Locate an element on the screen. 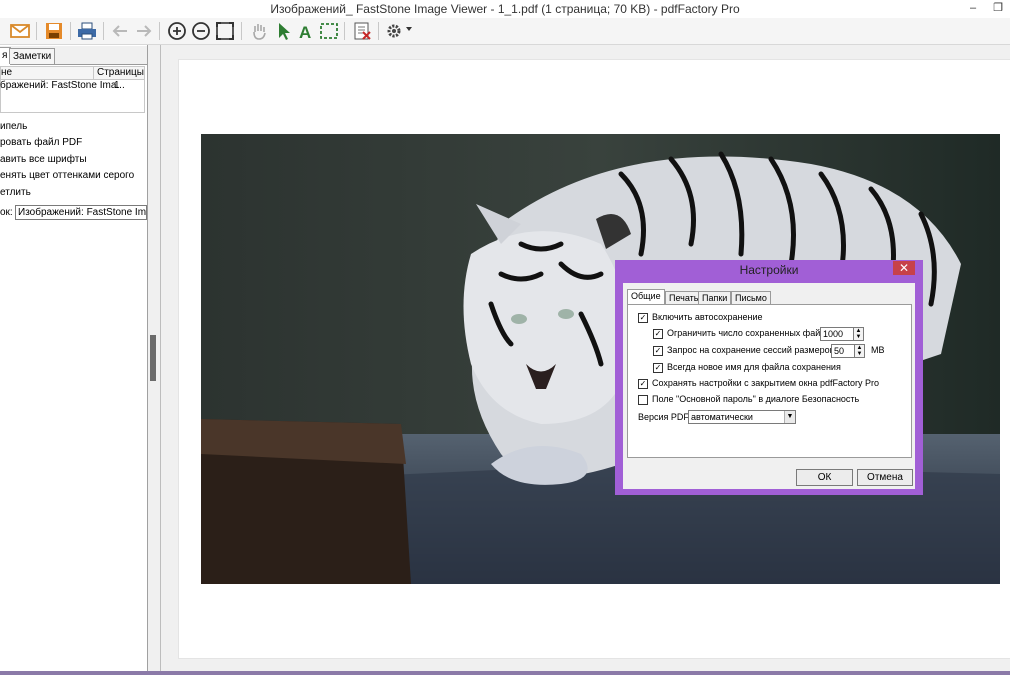 The image size is (1010, 675). limit-files-checkbox: ✓ is located at coordinates (658, 334).